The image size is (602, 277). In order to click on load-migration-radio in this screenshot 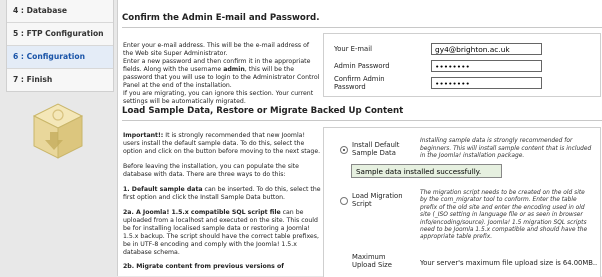, I will do `click(344, 201)`.